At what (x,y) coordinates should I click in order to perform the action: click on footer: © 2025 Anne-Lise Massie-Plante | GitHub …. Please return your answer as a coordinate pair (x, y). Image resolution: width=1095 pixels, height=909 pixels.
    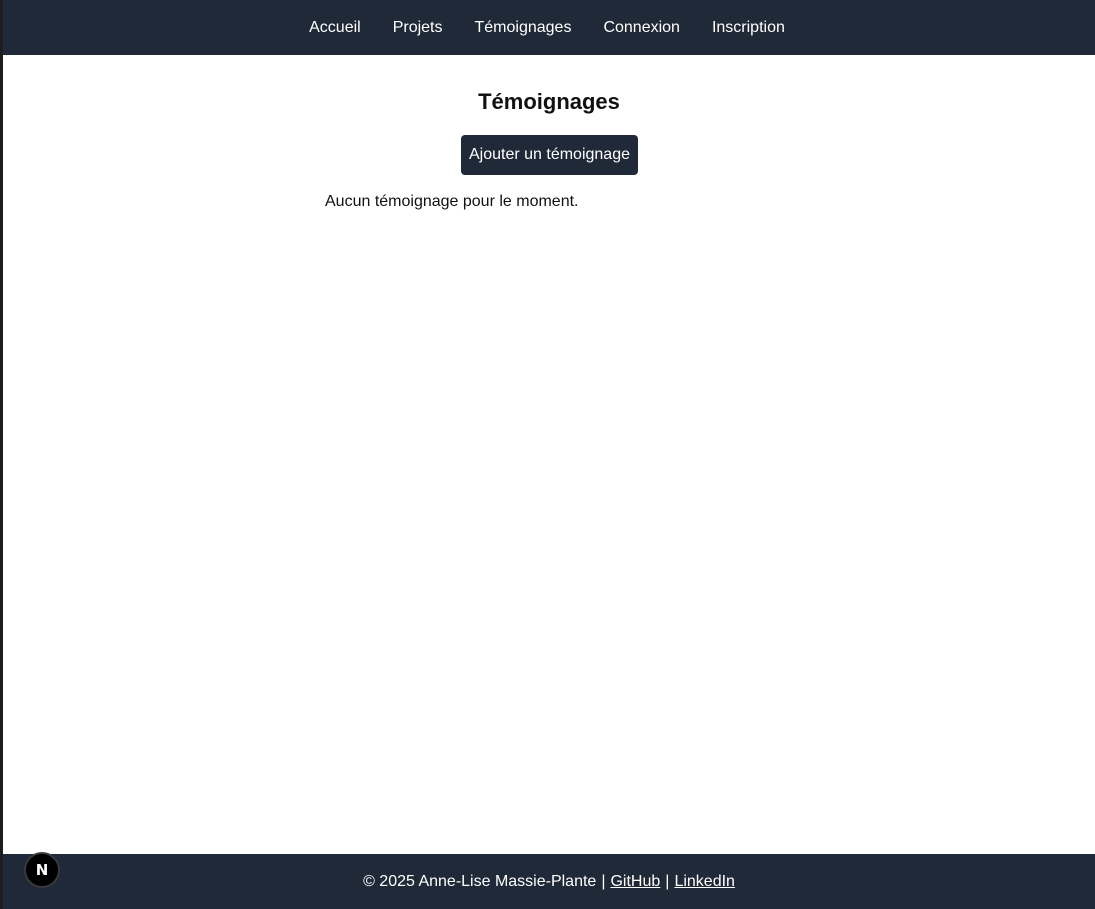
    Looking at the image, I should click on (549, 881).